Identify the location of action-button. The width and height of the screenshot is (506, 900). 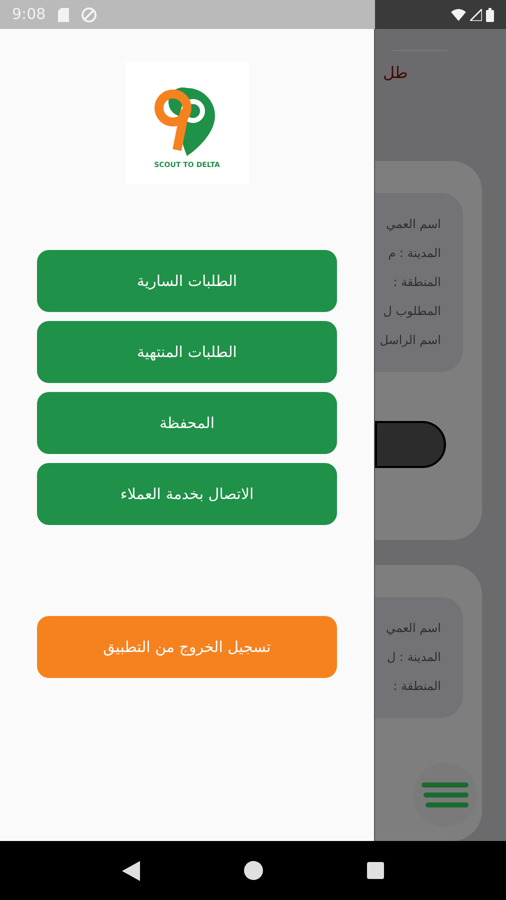
(410, 444).